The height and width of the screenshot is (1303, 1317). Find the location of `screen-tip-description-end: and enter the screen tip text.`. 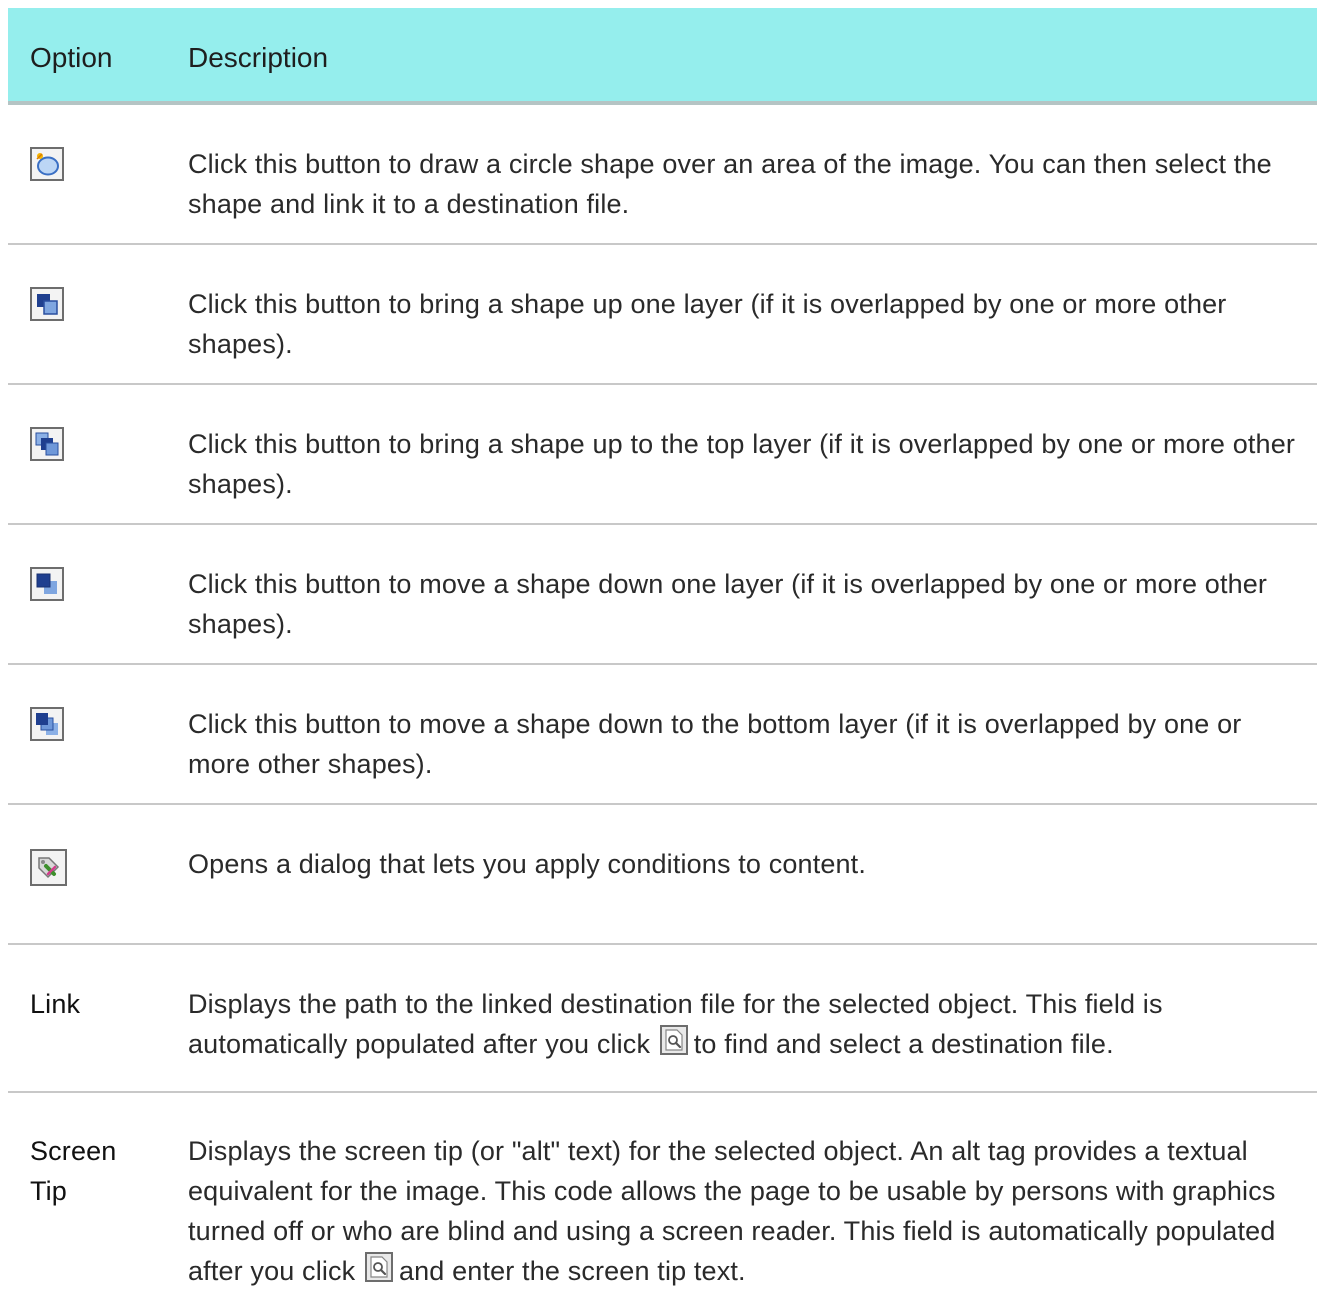

screen-tip-description-end: and enter the screen tip text. is located at coordinates (572, 1271).